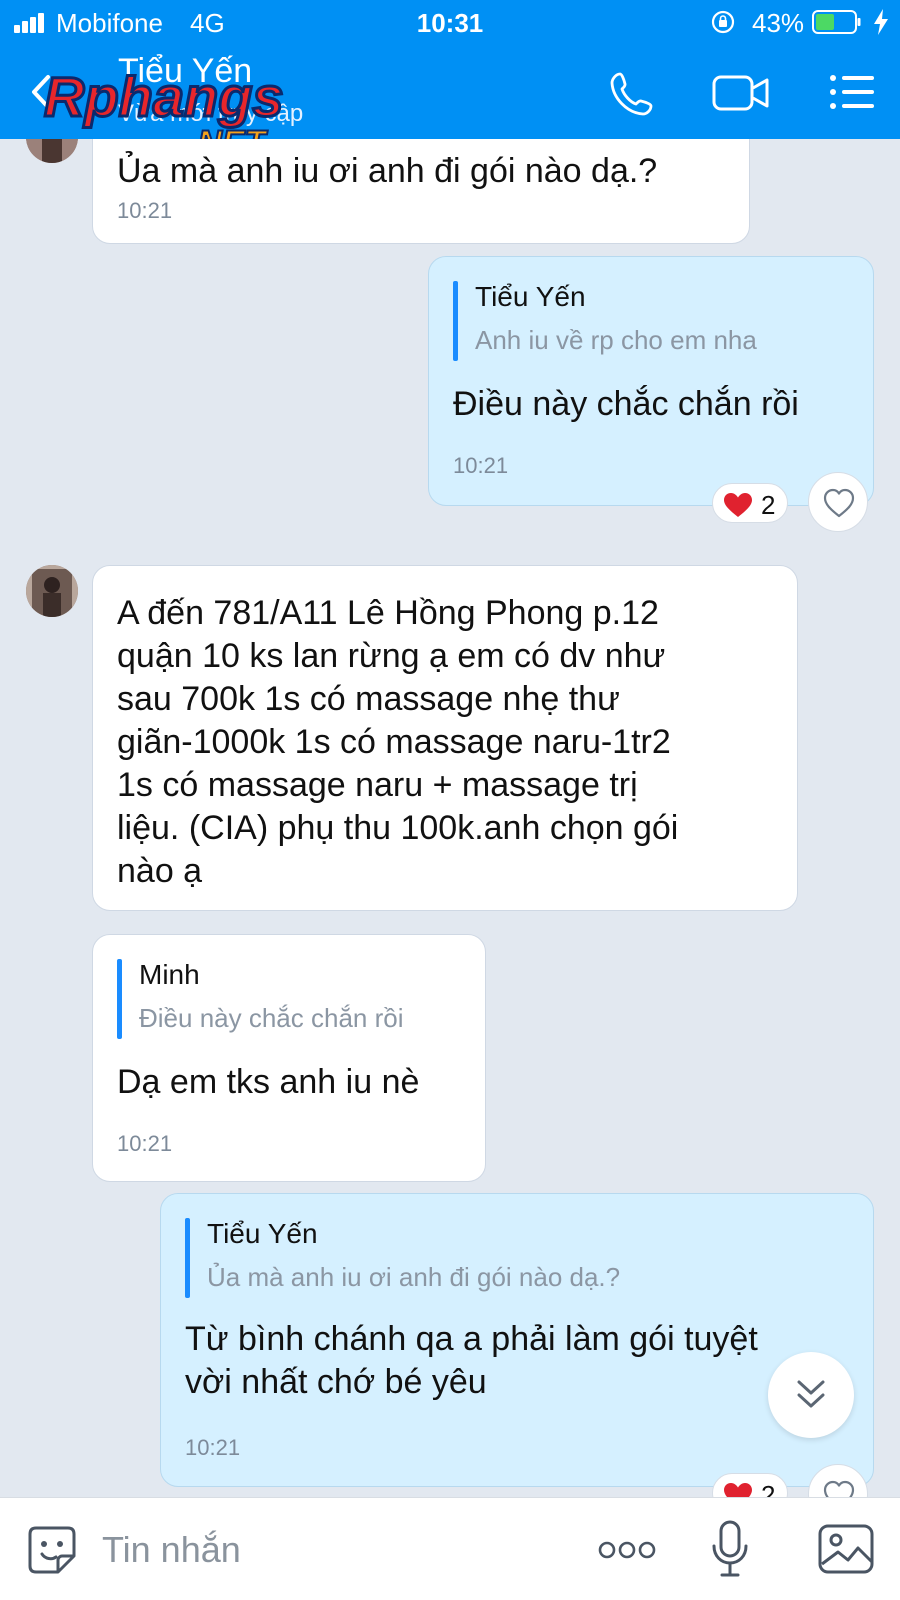 The width and height of the screenshot is (900, 1600). What do you see at coordinates (268, 1082) in the screenshot?
I see `message-text: Dạ em tks anh iu nè` at bounding box center [268, 1082].